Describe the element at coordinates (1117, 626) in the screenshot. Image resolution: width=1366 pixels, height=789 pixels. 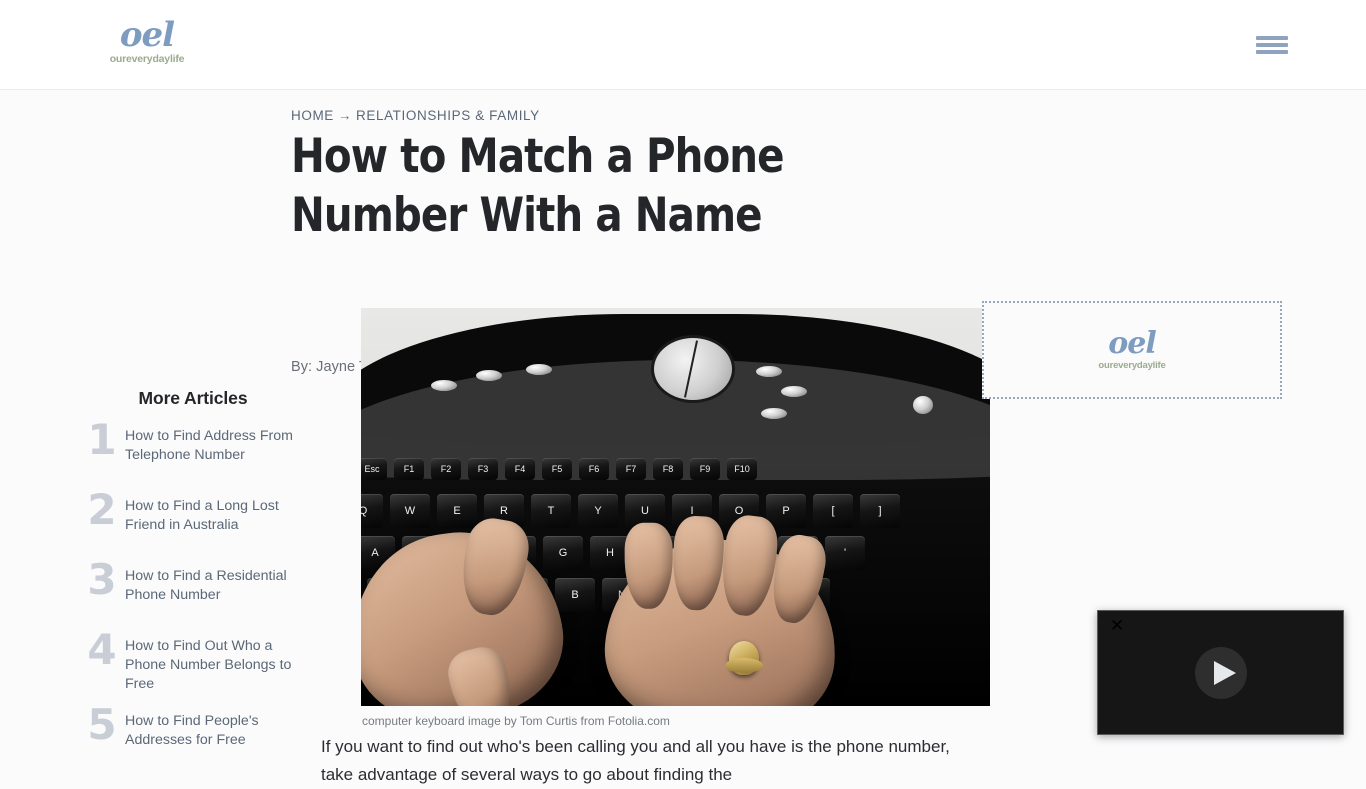
I see `close-icon: ✕` at that location.